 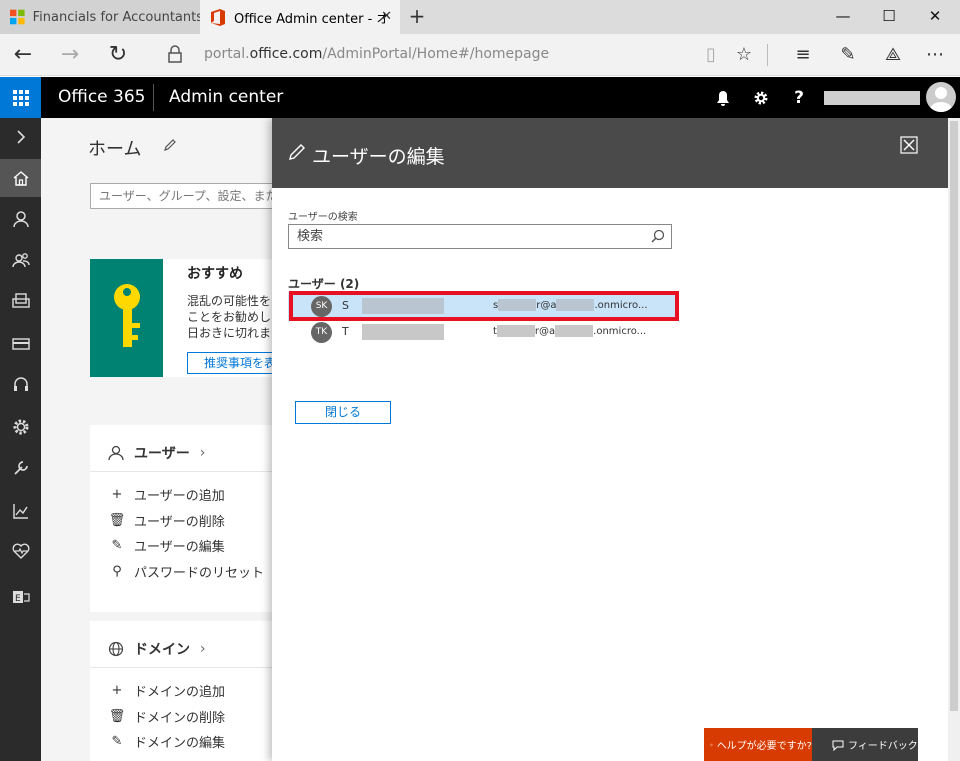 I want to click on user-avatar-initials: TK, so click(x=321, y=332).